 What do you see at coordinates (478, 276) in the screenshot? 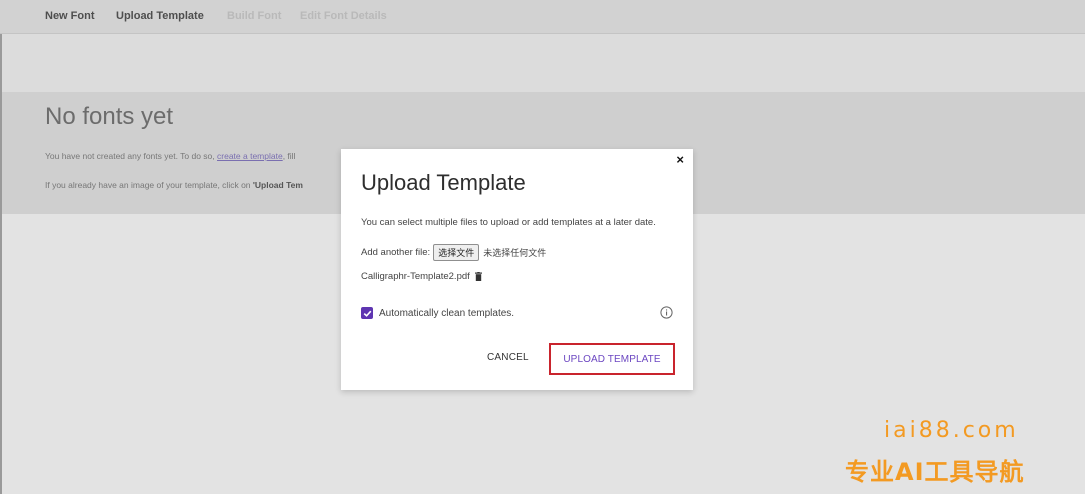
I see `trash-icon` at bounding box center [478, 276].